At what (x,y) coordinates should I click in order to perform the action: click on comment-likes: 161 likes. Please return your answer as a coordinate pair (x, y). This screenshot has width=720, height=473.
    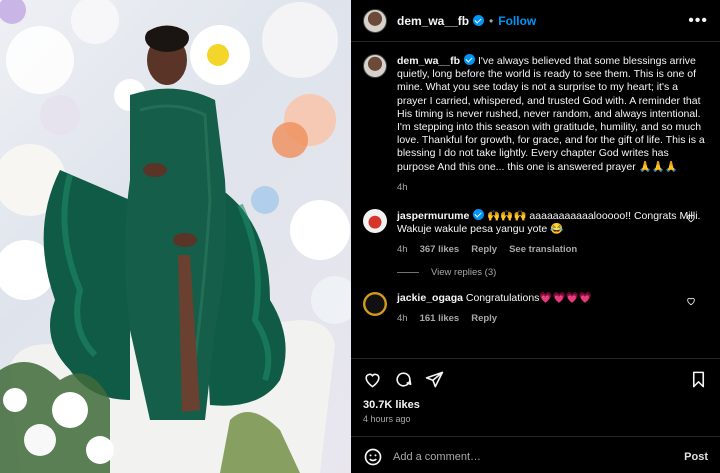
    Looking at the image, I should click on (440, 318).